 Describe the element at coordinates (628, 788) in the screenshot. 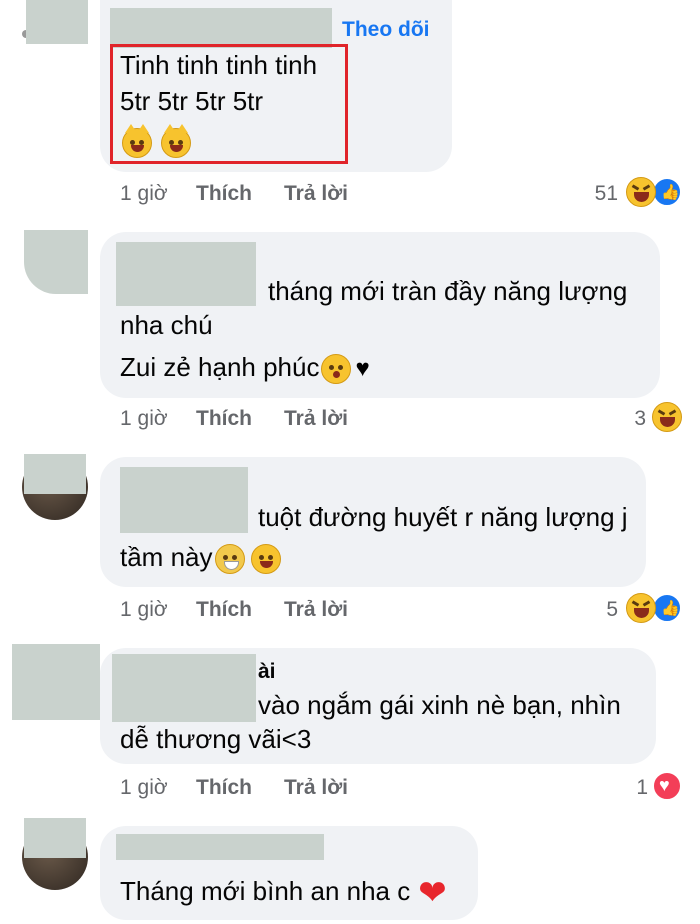

I see `reaction-count: 1` at that location.